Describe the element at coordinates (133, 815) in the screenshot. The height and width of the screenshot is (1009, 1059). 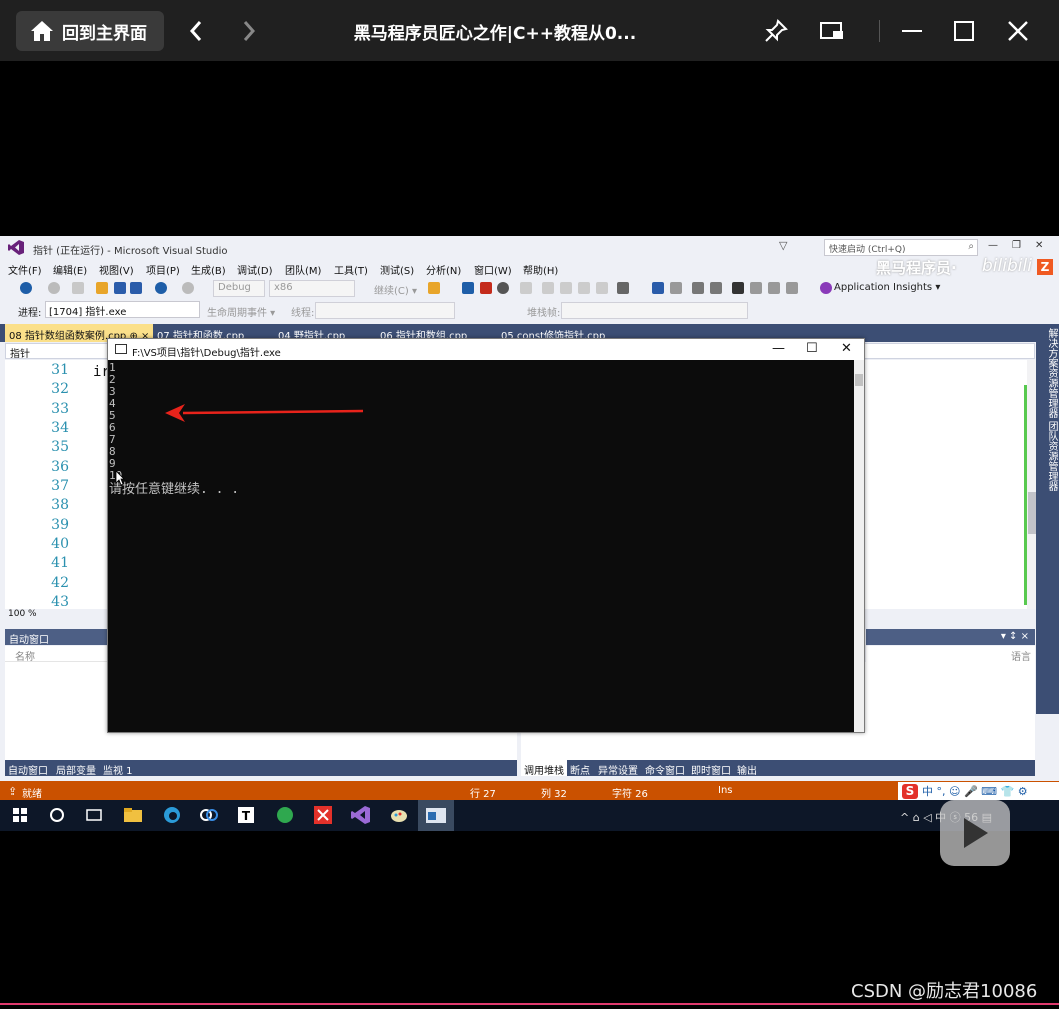
I see `file-explorer-icon` at that location.